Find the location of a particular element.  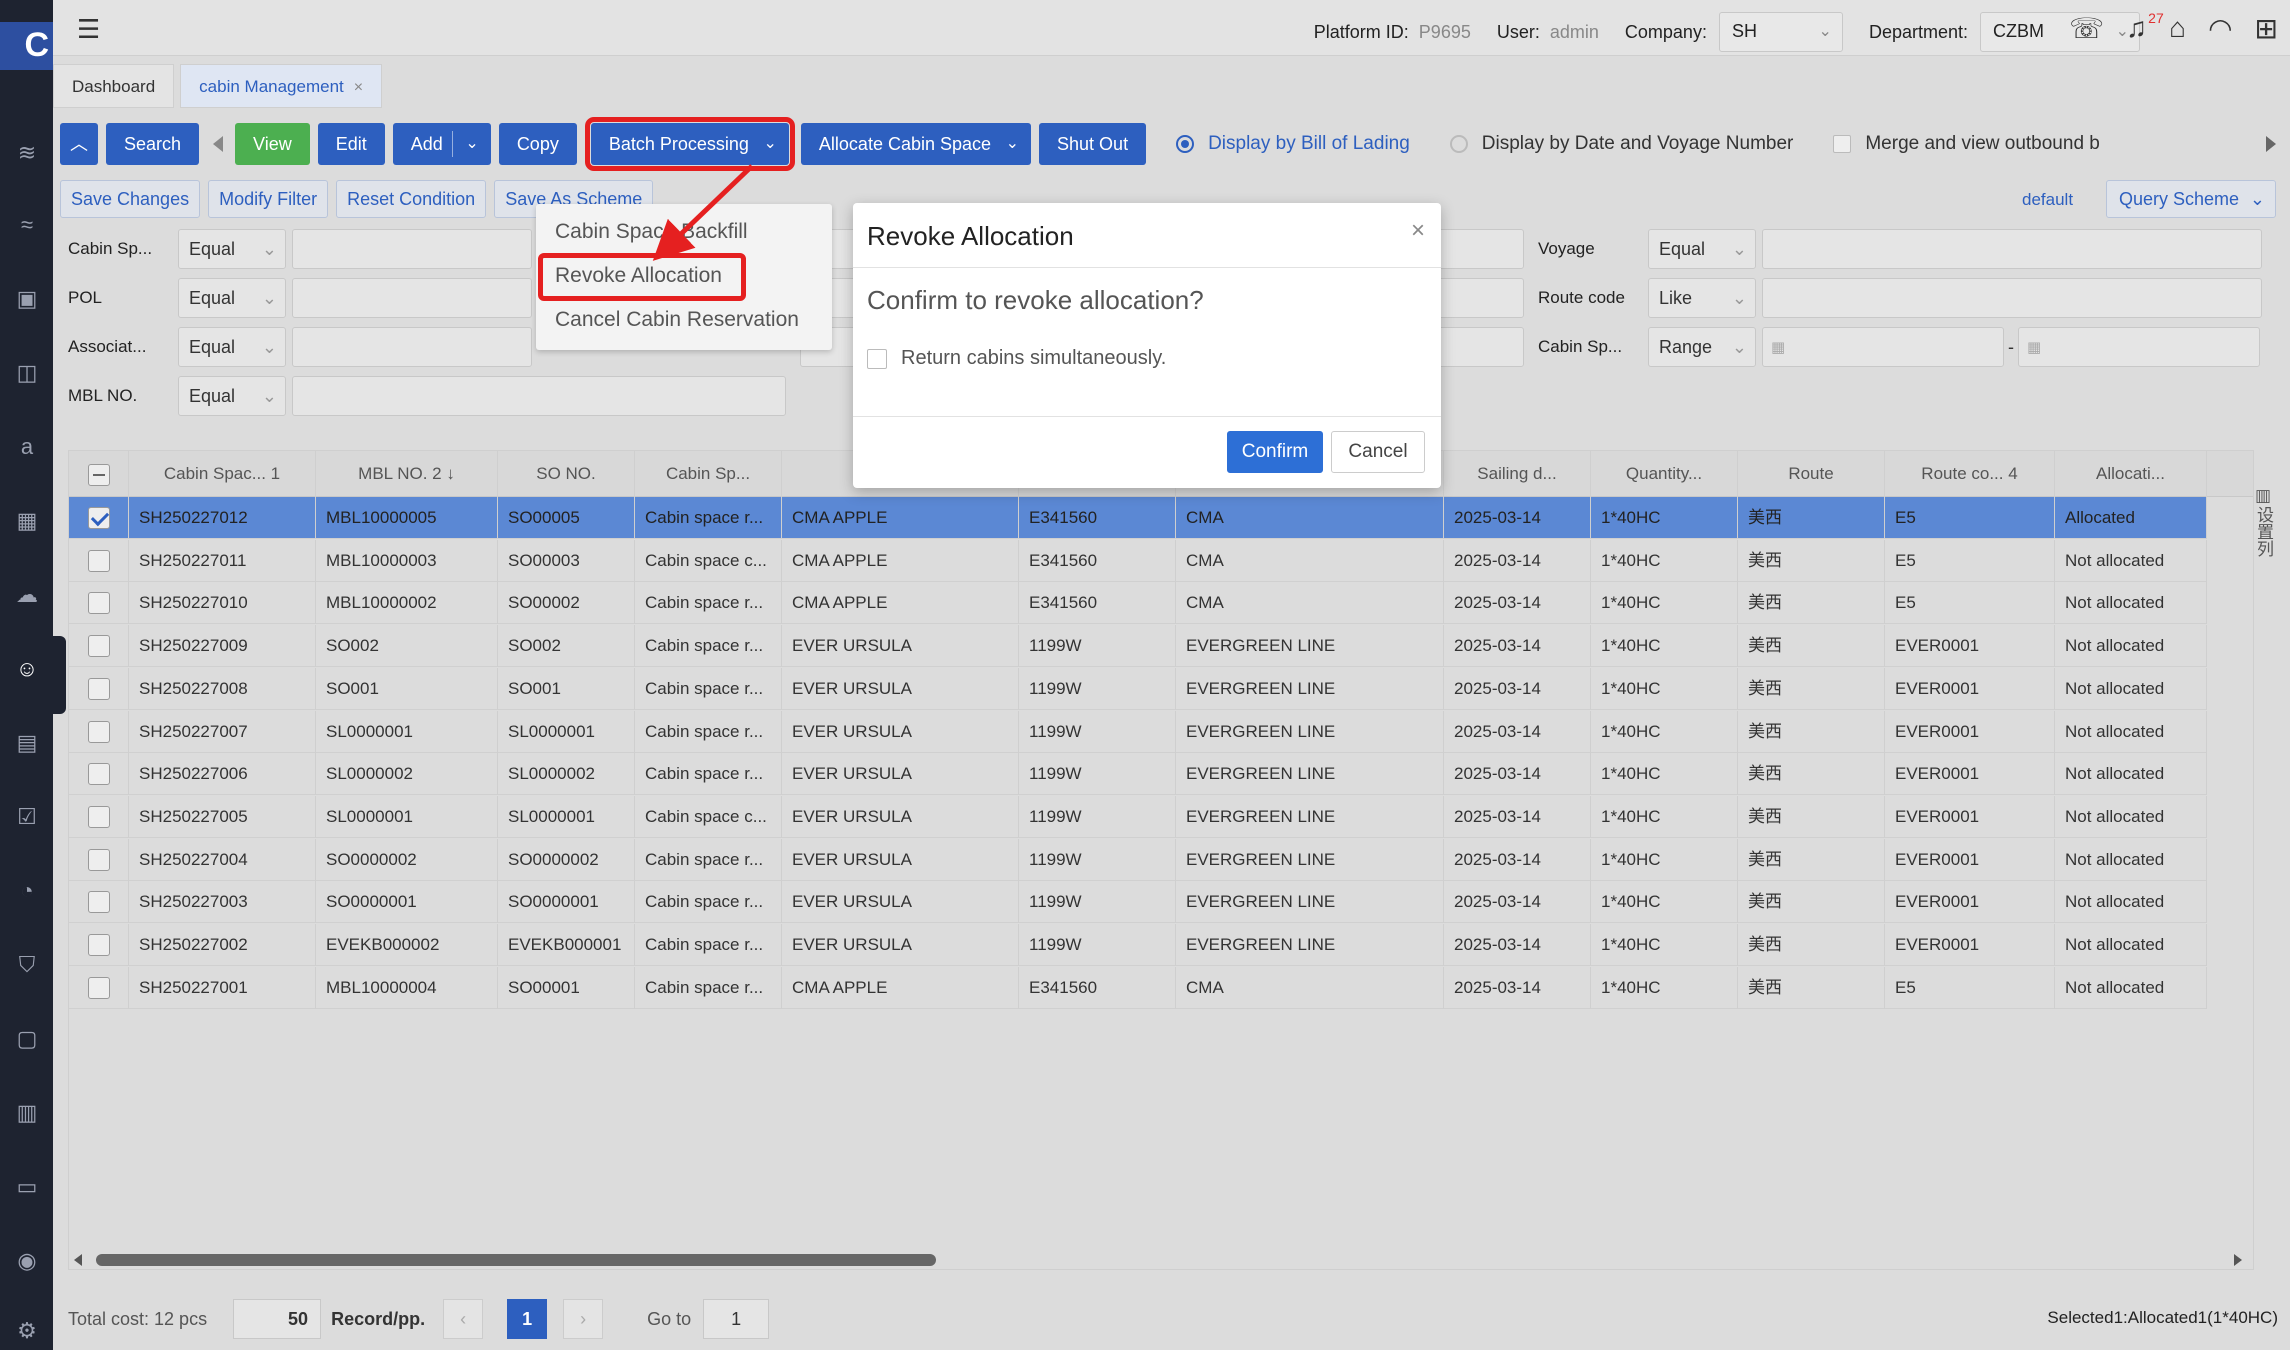

search-button: Search is located at coordinates (153, 144).